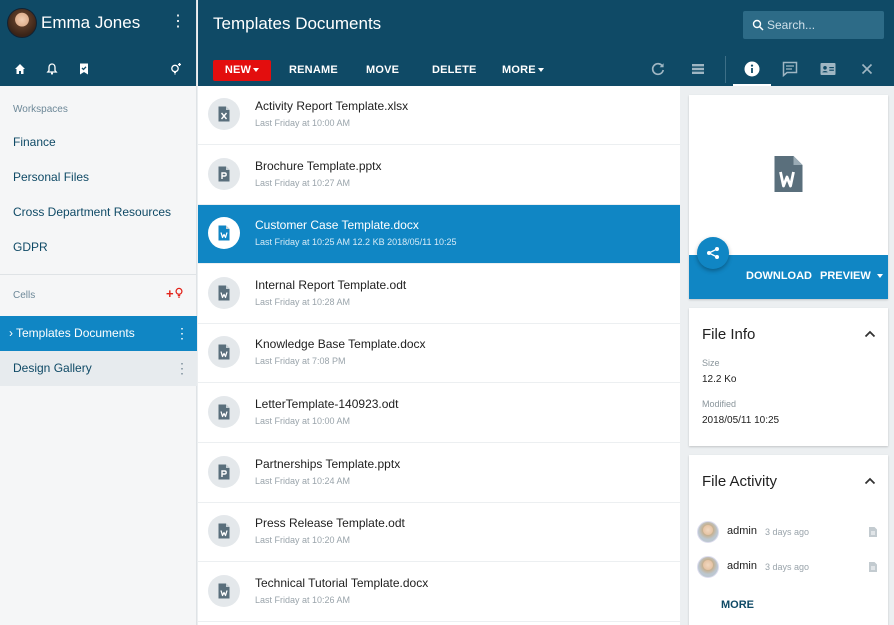  Describe the element at coordinates (546, 68) in the screenshot. I see `action-toolbar: NEW RENAME MOVE DELETE MORE` at that location.